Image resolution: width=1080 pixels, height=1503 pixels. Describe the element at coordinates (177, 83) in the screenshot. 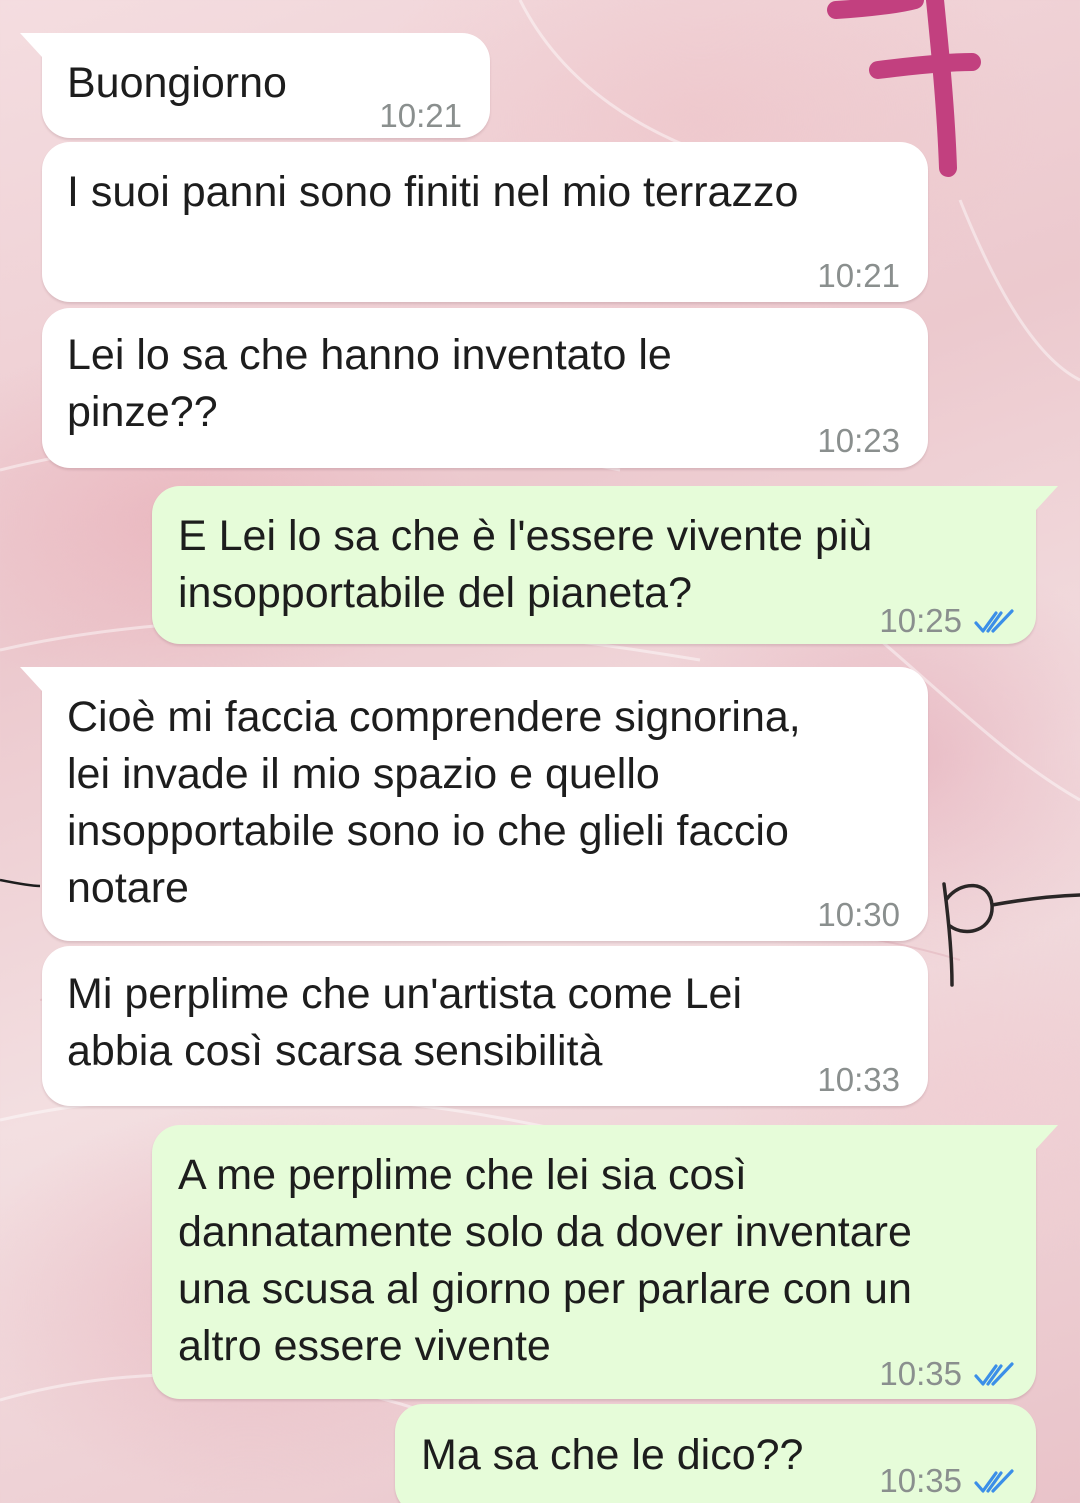

I see `message-text: Buongiorno` at that location.